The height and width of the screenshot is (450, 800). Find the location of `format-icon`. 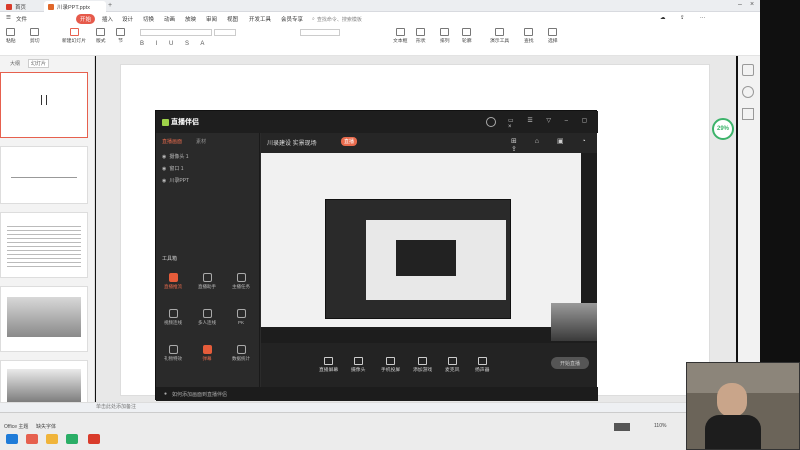

format-icon is located at coordinates (748, 114).